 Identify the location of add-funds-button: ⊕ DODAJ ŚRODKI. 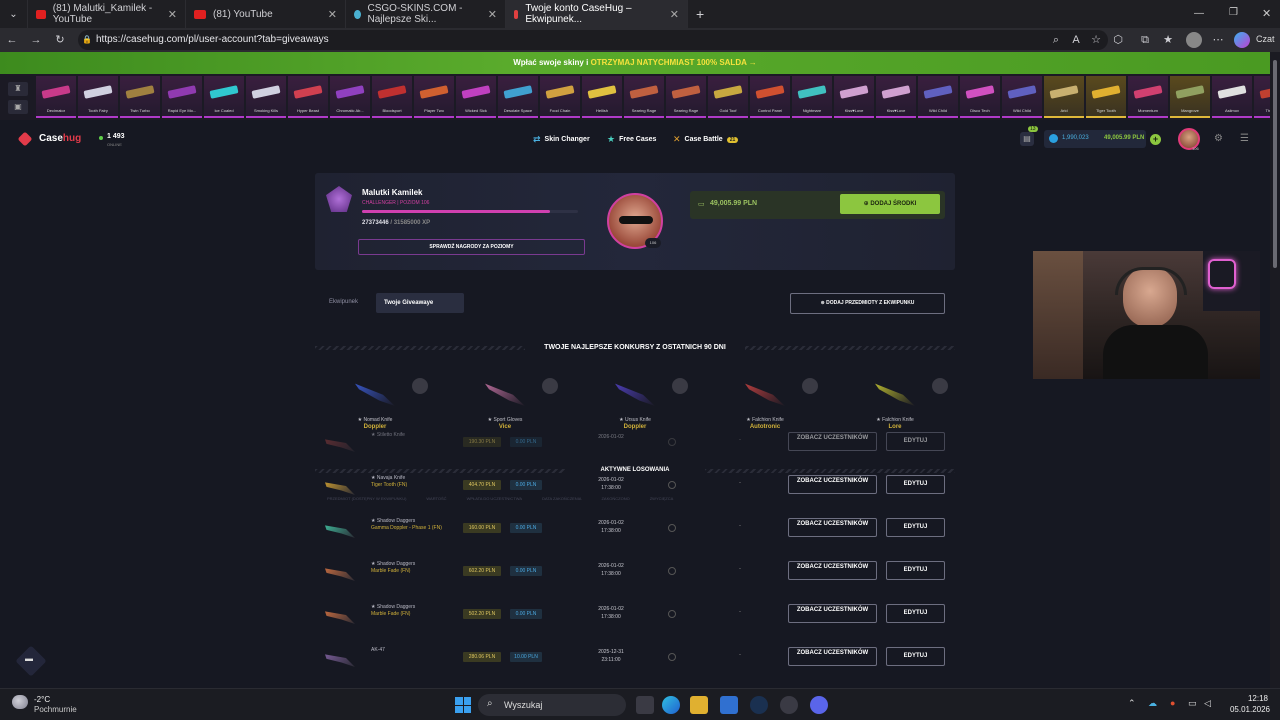
(890, 204).